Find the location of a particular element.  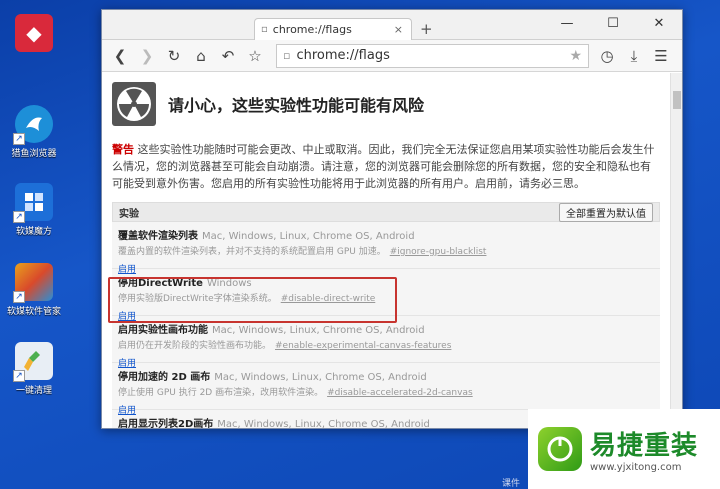

taskbar-text: 课件 is located at coordinates (511, 484).